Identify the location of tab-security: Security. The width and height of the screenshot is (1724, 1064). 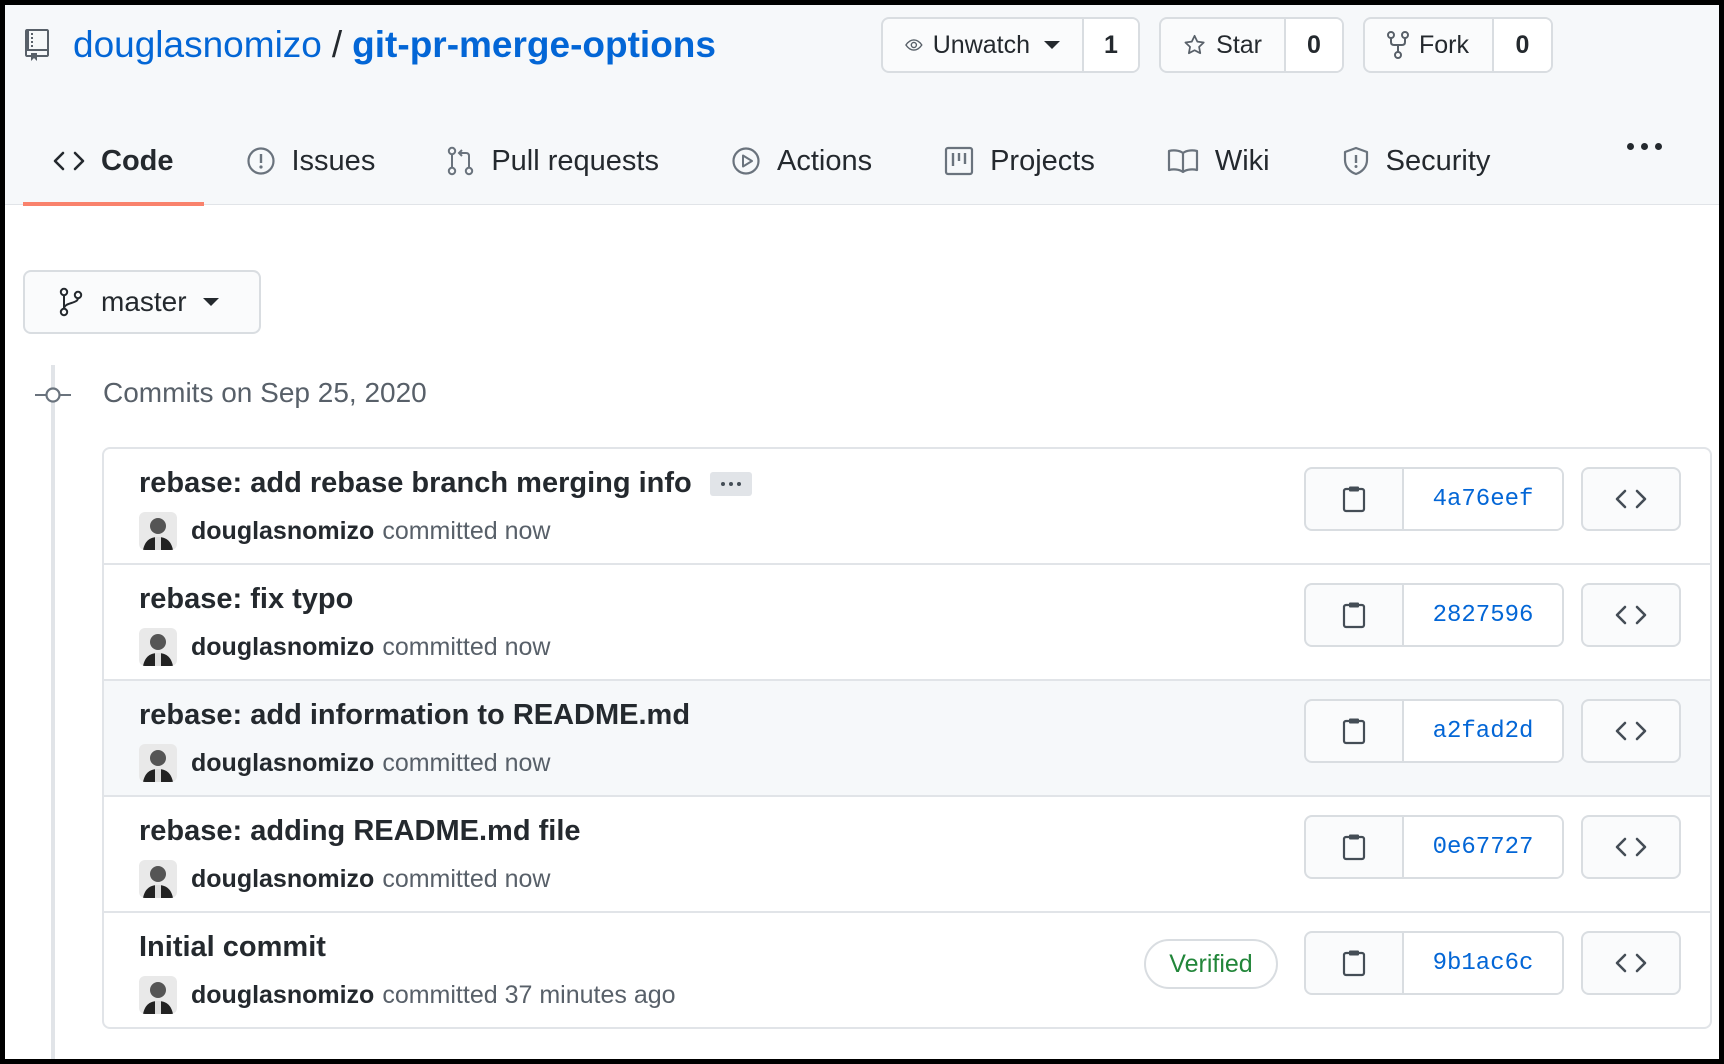
(1416, 161).